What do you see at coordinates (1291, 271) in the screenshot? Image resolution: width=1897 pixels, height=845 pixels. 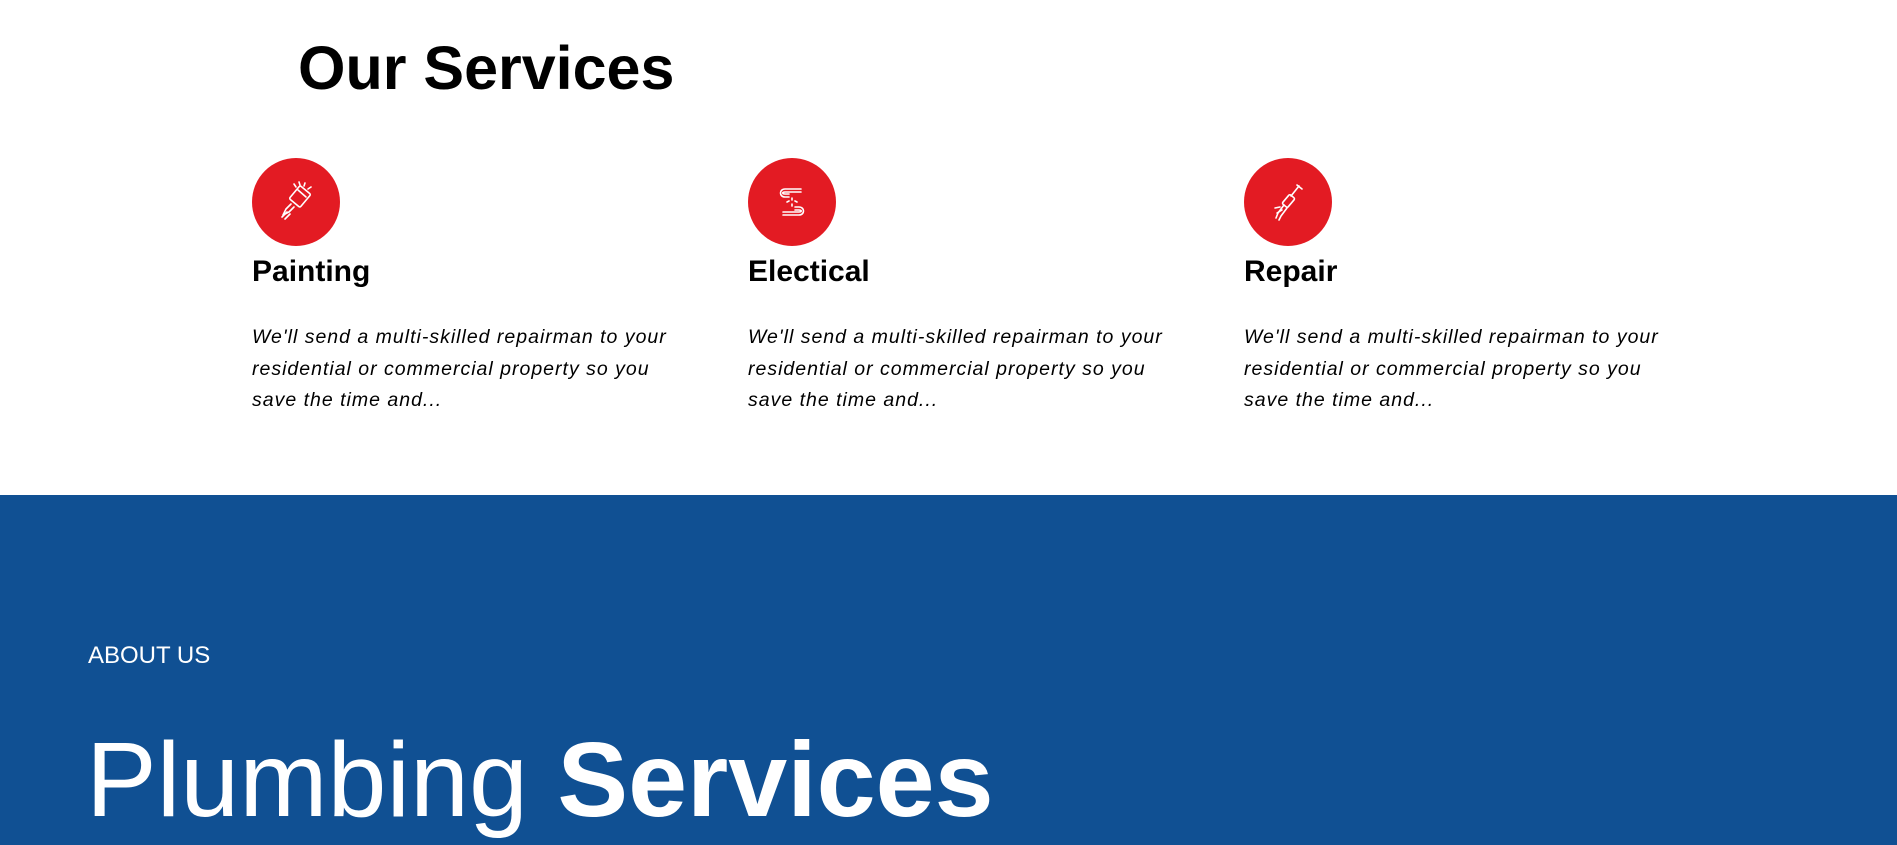 I see `service-title: Repair` at bounding box center [1291, 271].